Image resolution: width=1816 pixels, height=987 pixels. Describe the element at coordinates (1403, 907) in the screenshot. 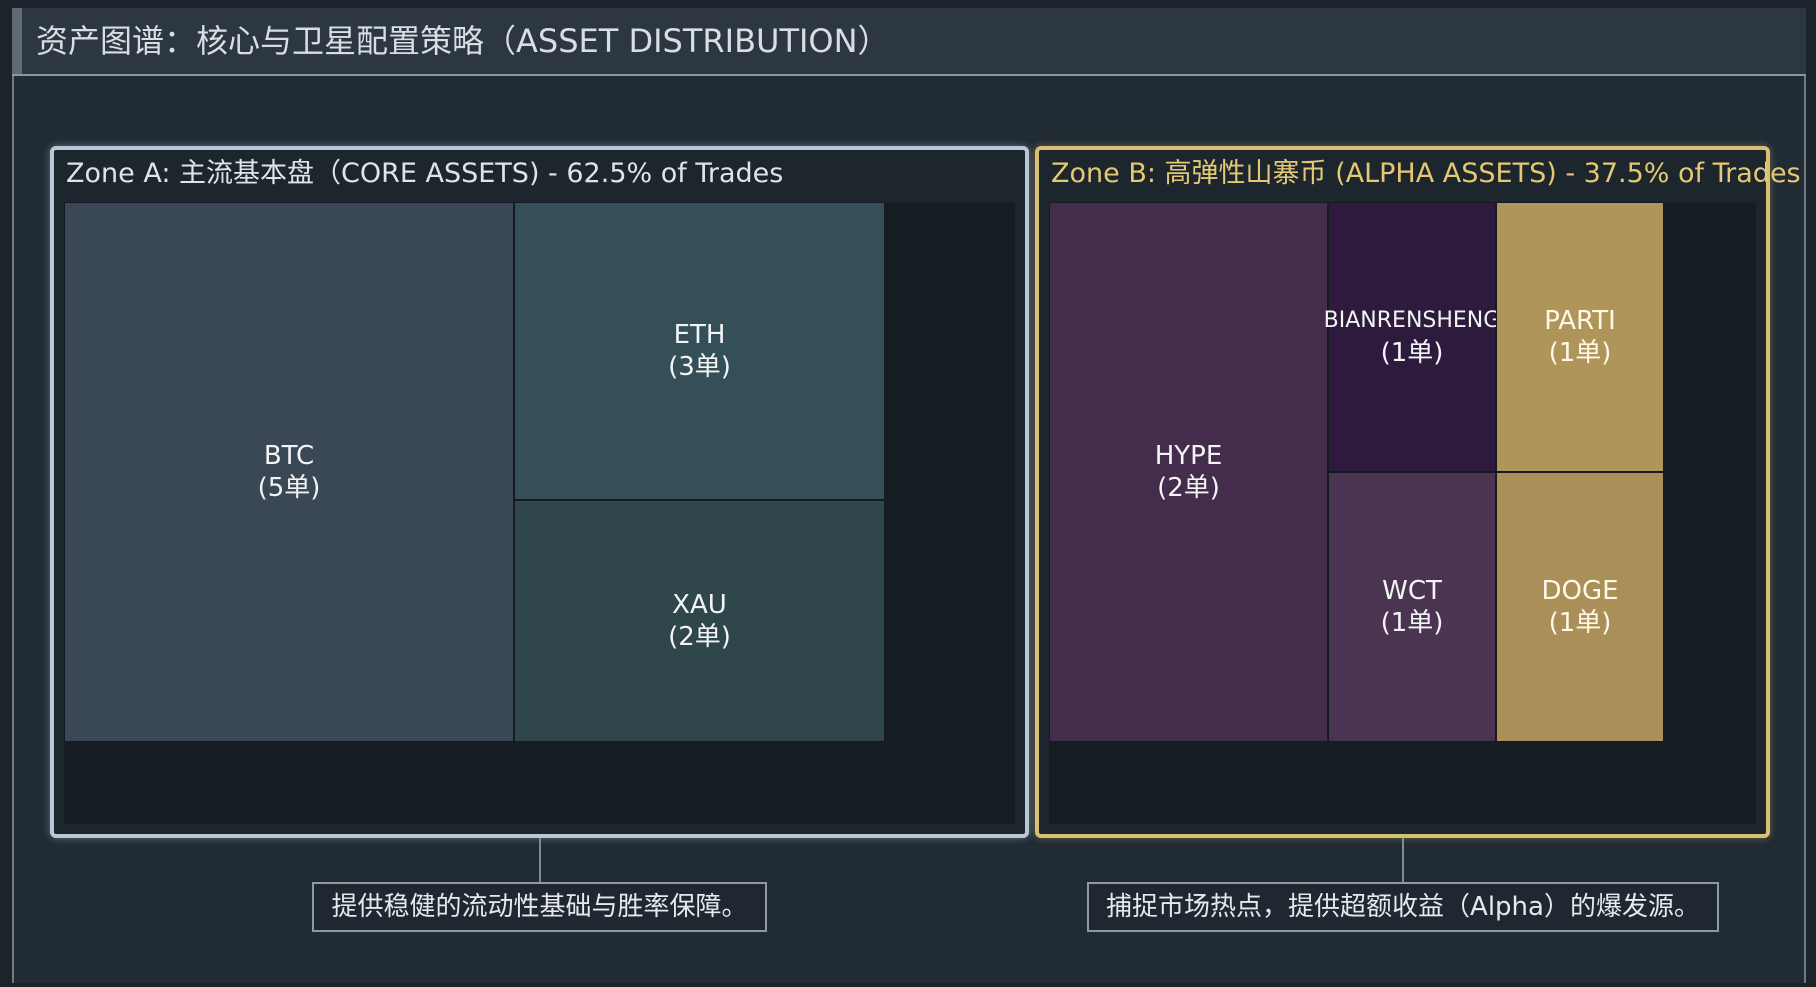

I see `zone-b-note: 捕捉市场热点，提供超额收益（Alpha）的爆发源。` at that location.